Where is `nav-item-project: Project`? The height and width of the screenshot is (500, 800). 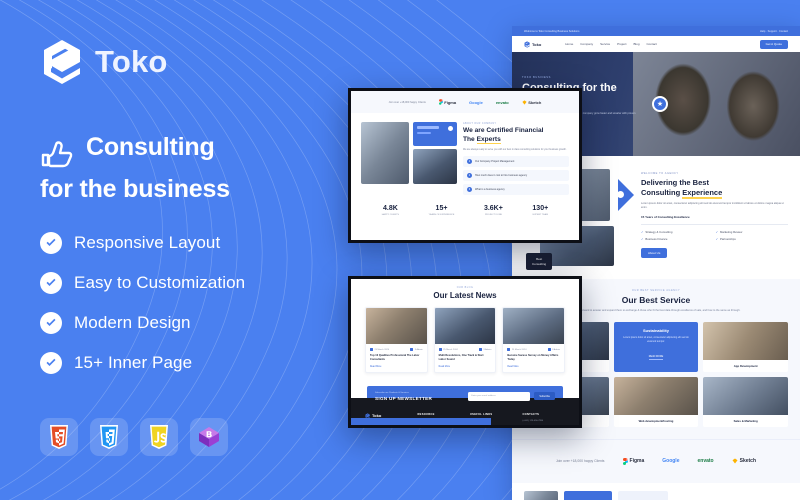
nav-item-project: Project is located at coordinates (621, 44).